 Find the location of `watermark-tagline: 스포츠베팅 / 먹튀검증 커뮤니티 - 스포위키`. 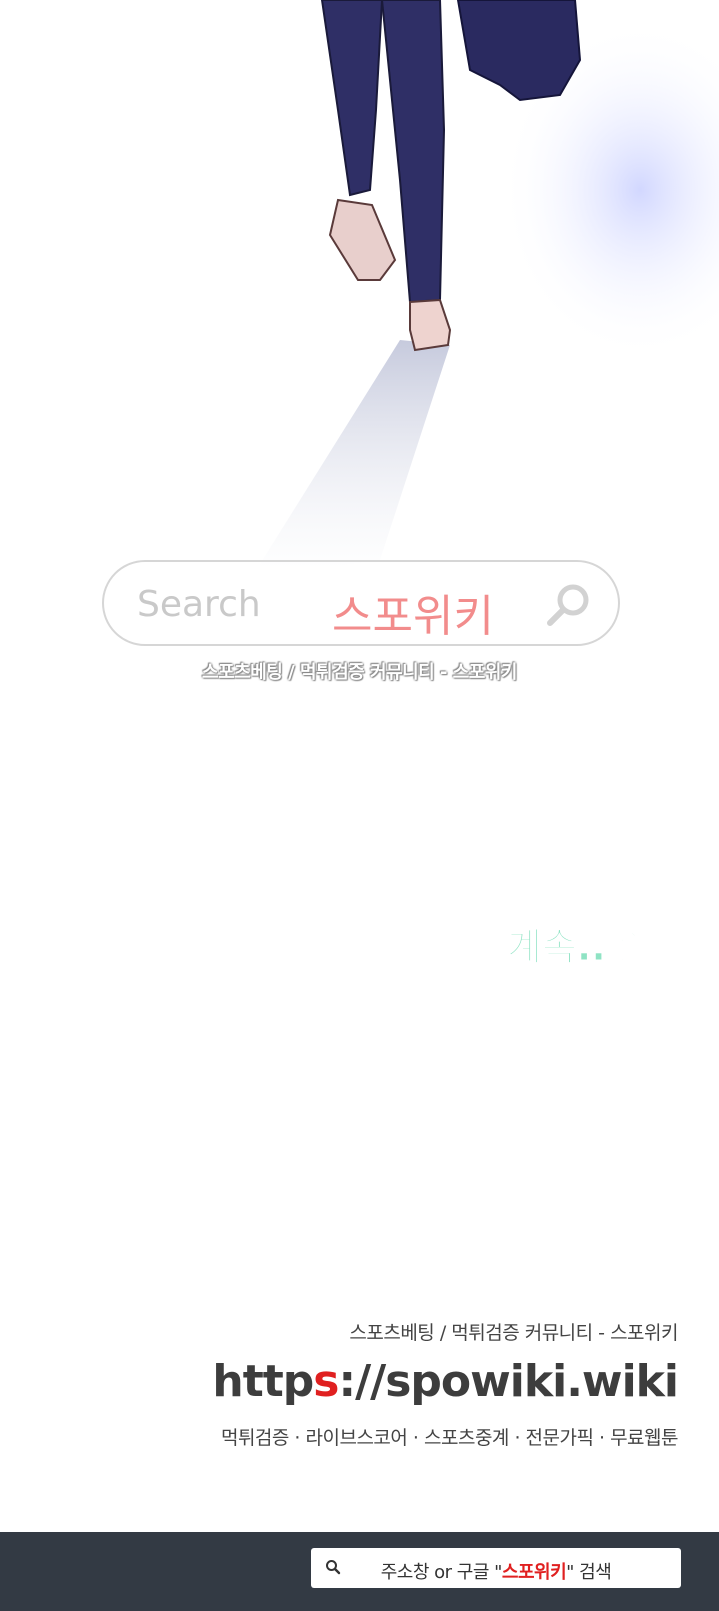

watermark-tagline: 스포츠베팅 / 먹튀검증 커뮤니티 - 스포위키 is located at coordinates (359, 672).